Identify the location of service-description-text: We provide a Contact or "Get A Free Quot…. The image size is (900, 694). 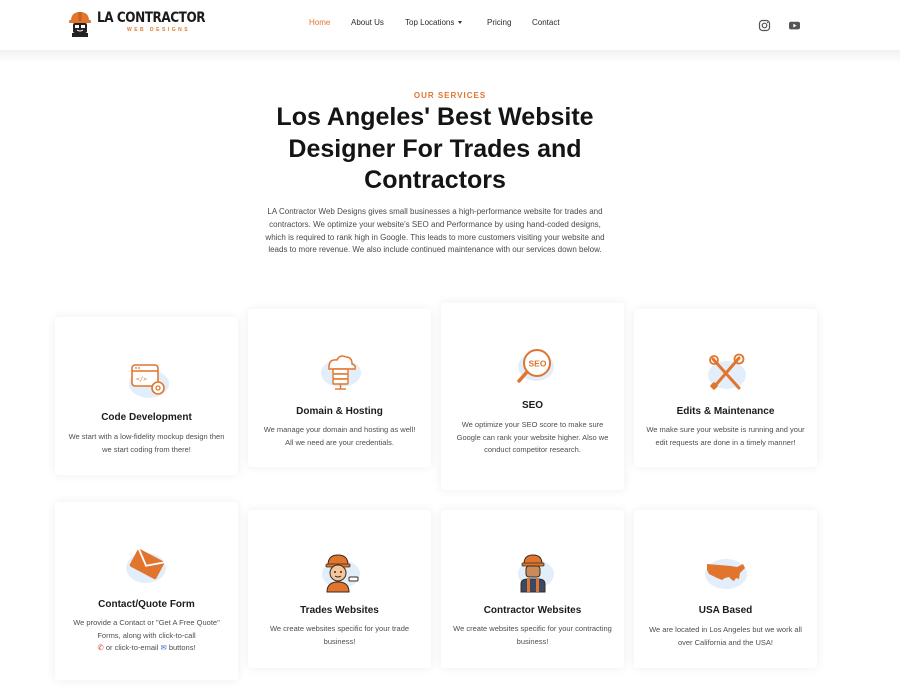
(146, 629).